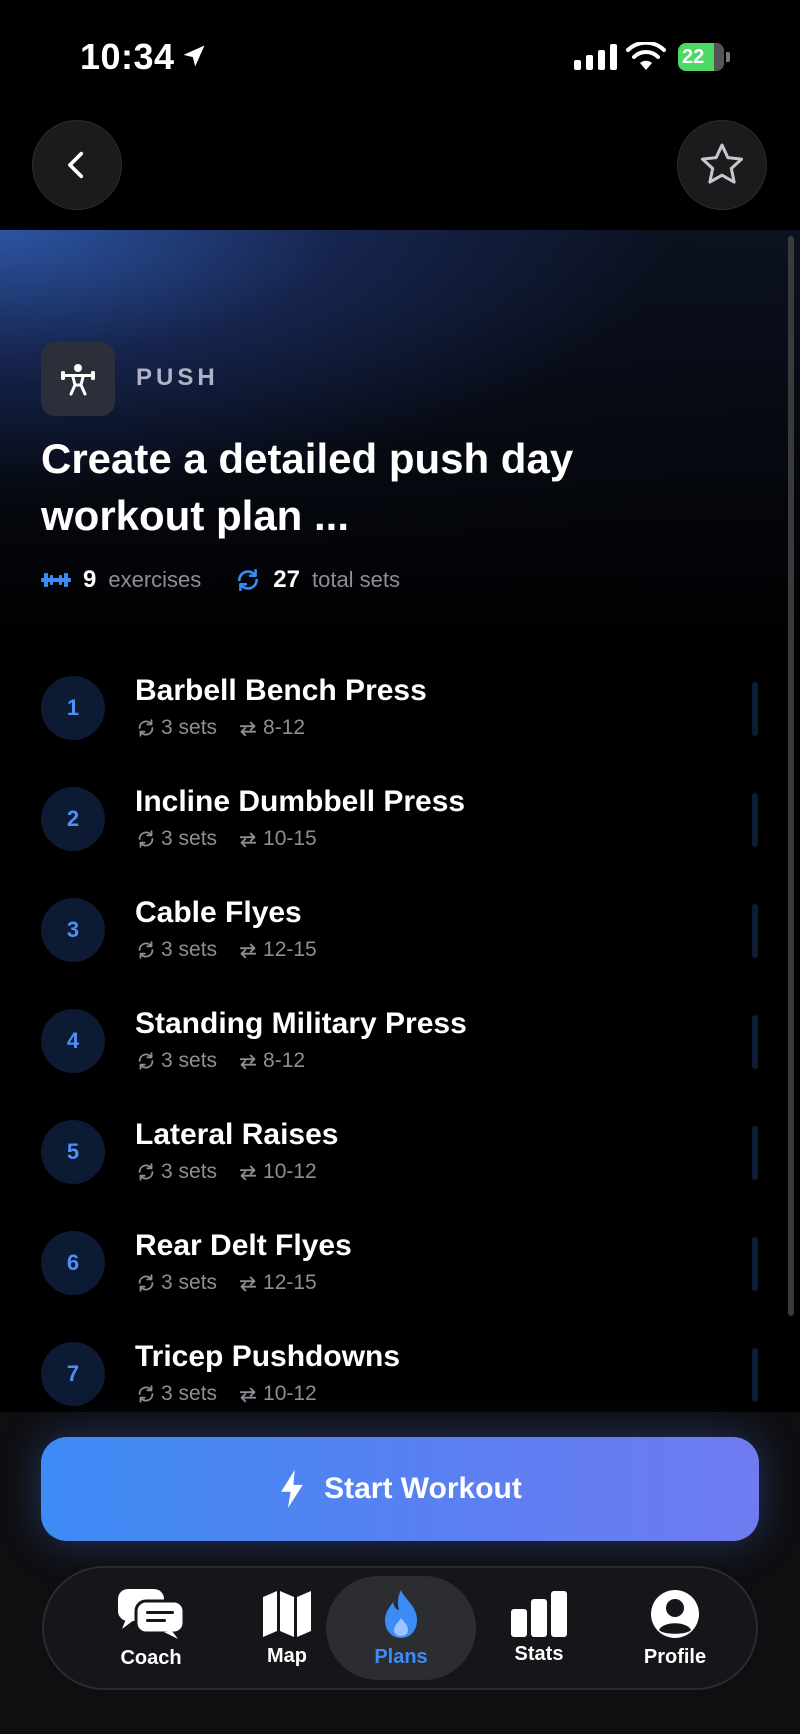  I want to click on tab-profile: Profile, so click(675, 1628).